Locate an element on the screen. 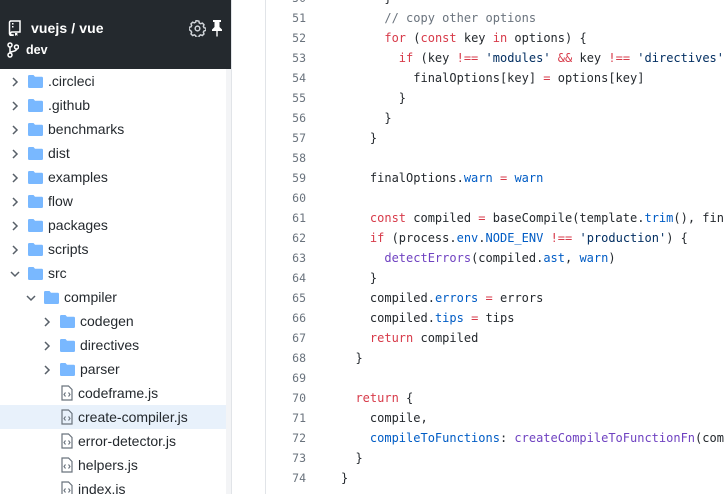 This screenshot has width=724, height=494. line-number: 53 is located at coordinates (286, 58).